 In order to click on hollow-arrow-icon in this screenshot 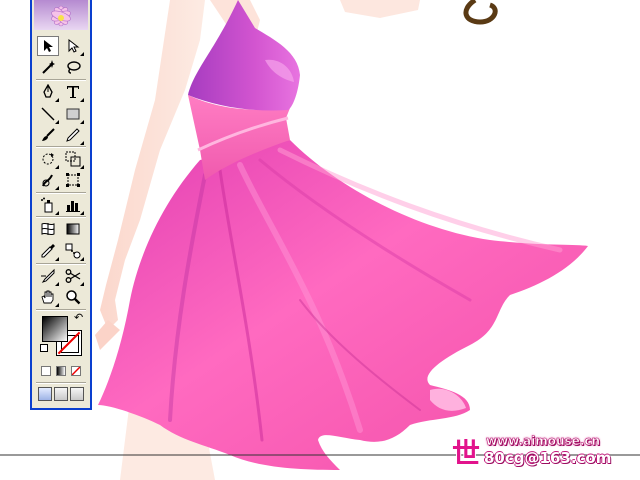, I will do `click(74, 46)`.